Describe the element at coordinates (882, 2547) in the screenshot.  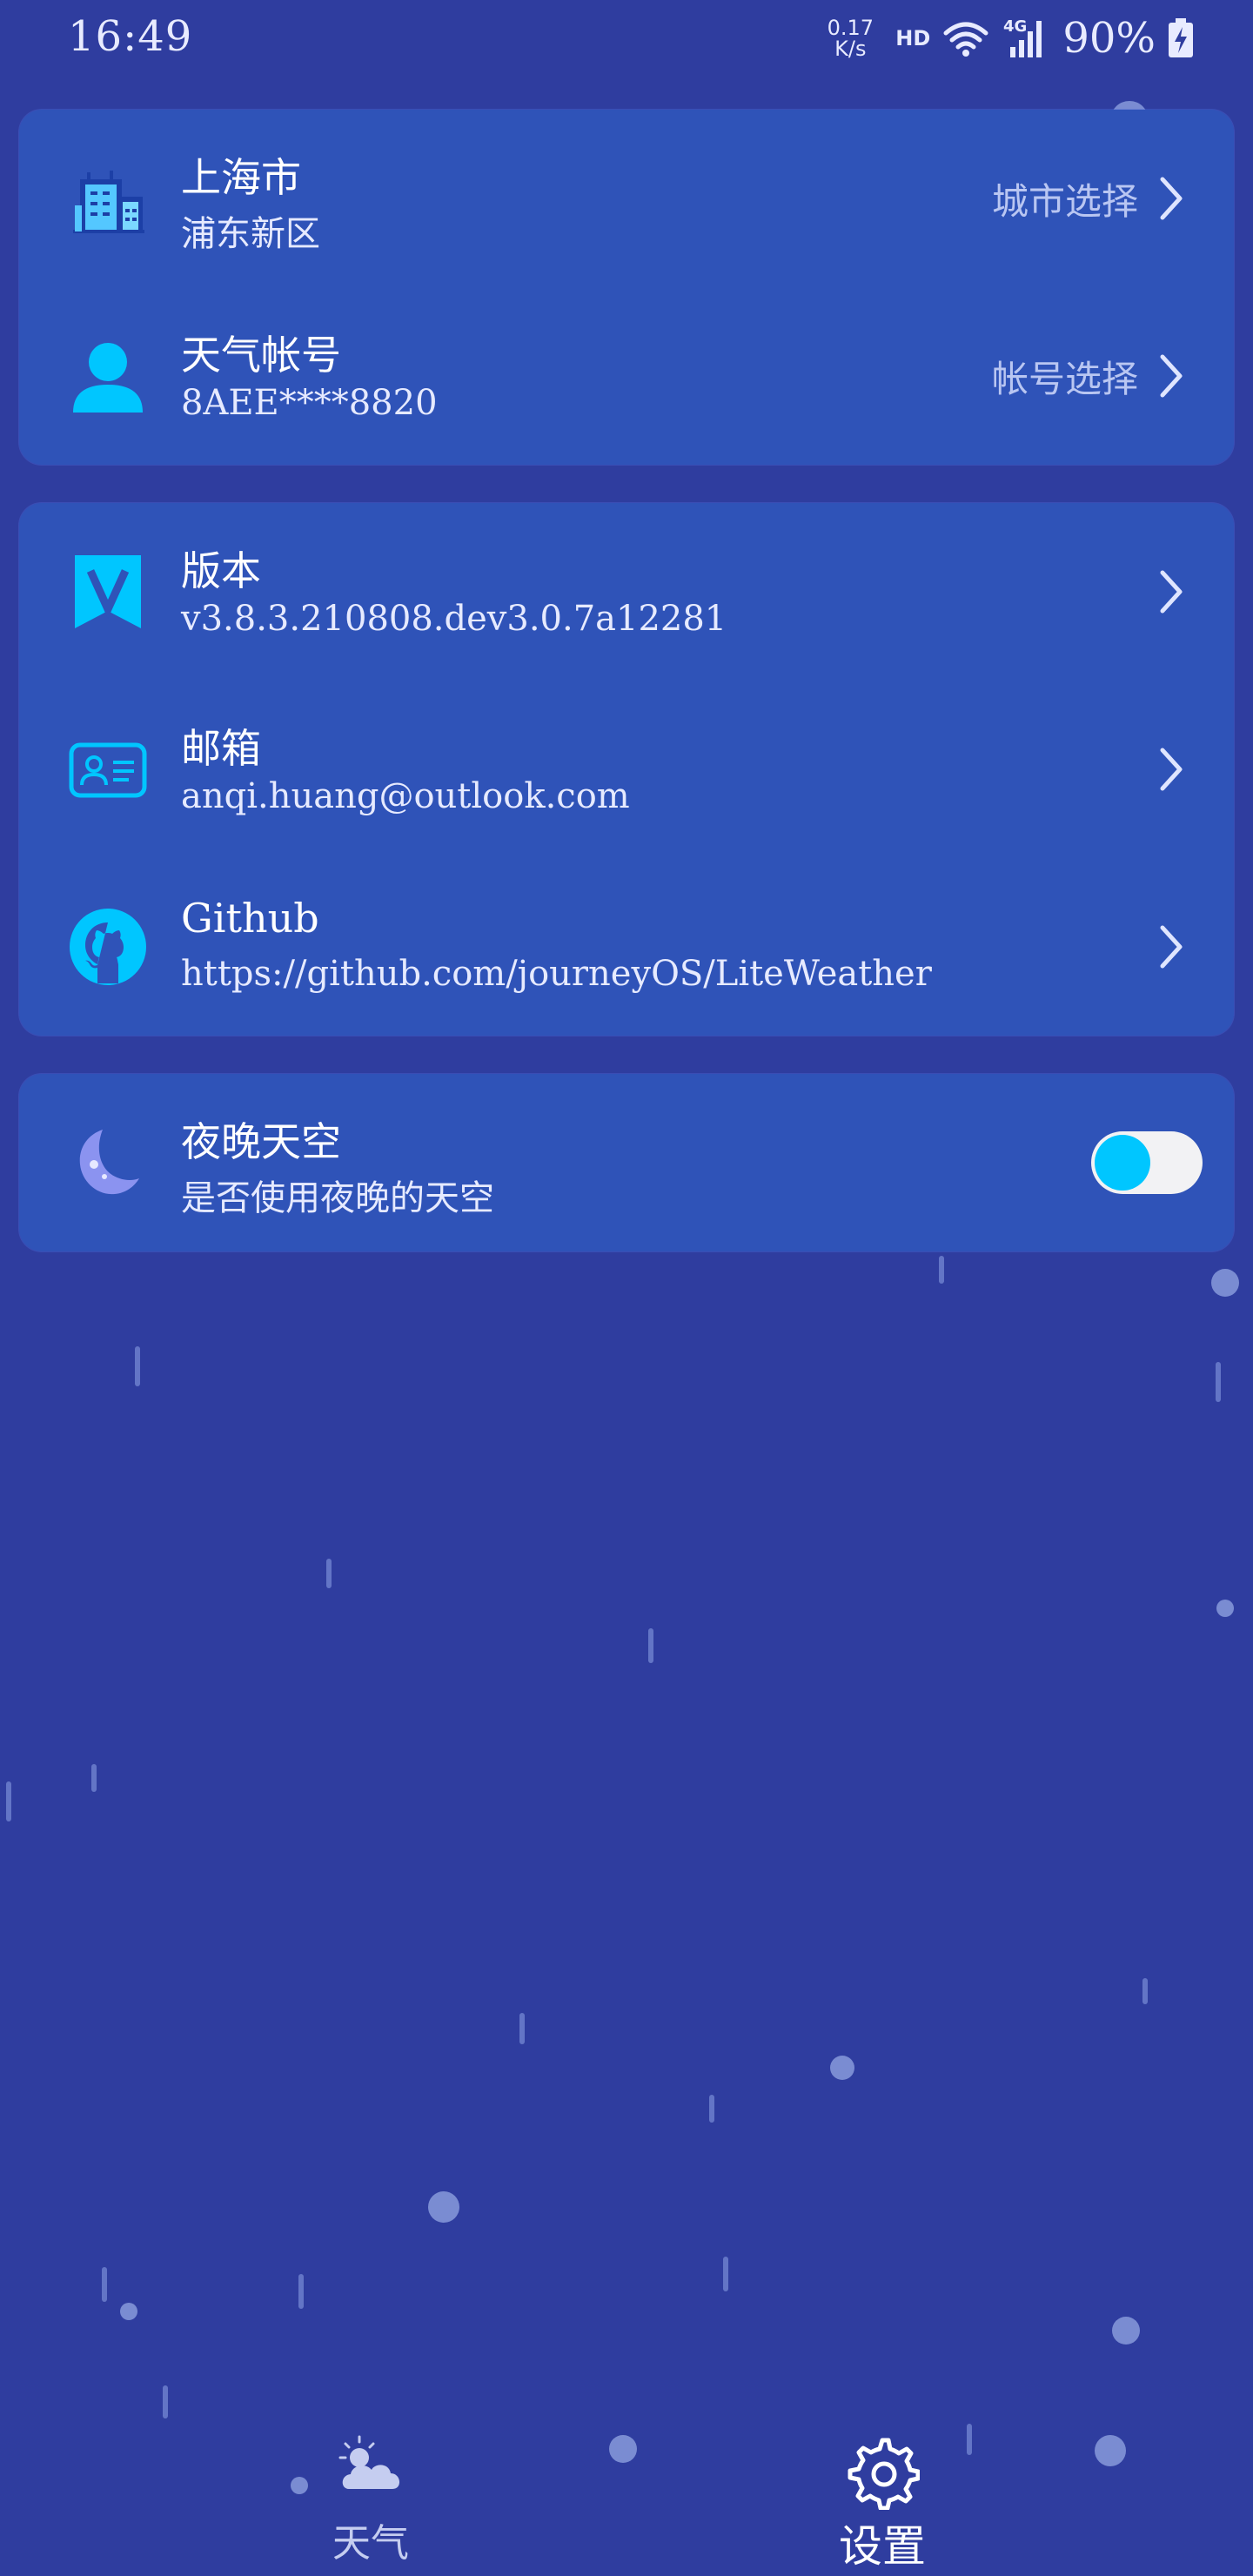
I see `nav-label-settings: 设置` at that location.